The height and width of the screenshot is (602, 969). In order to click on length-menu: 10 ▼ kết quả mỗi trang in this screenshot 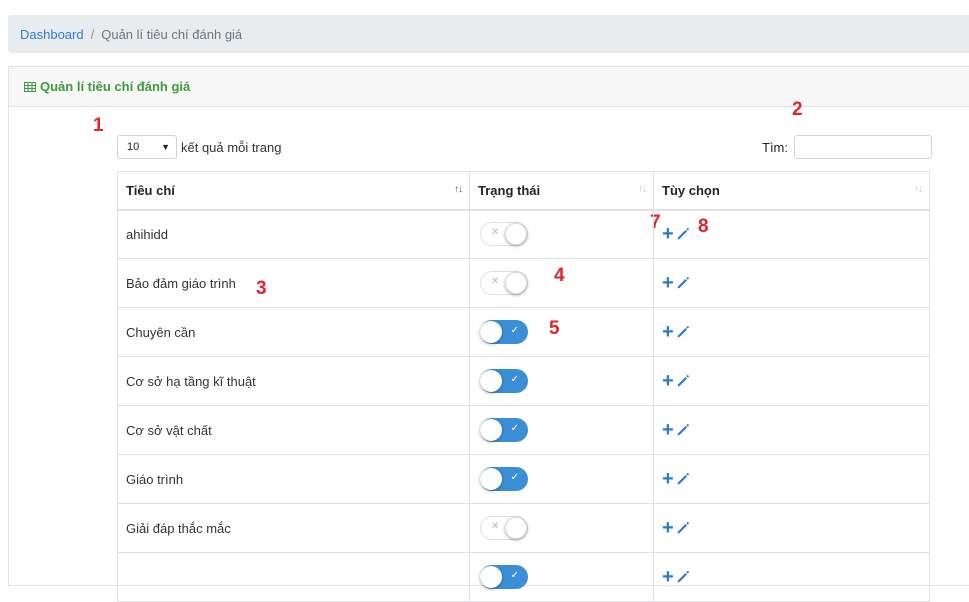, I will do `click(199, 147)`.